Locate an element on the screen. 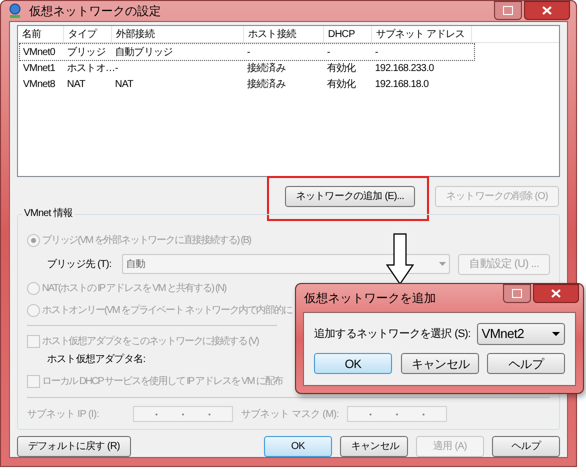  restore-defaults-button: デフォルトに戻す (R) is located at coordinates (74, 446).